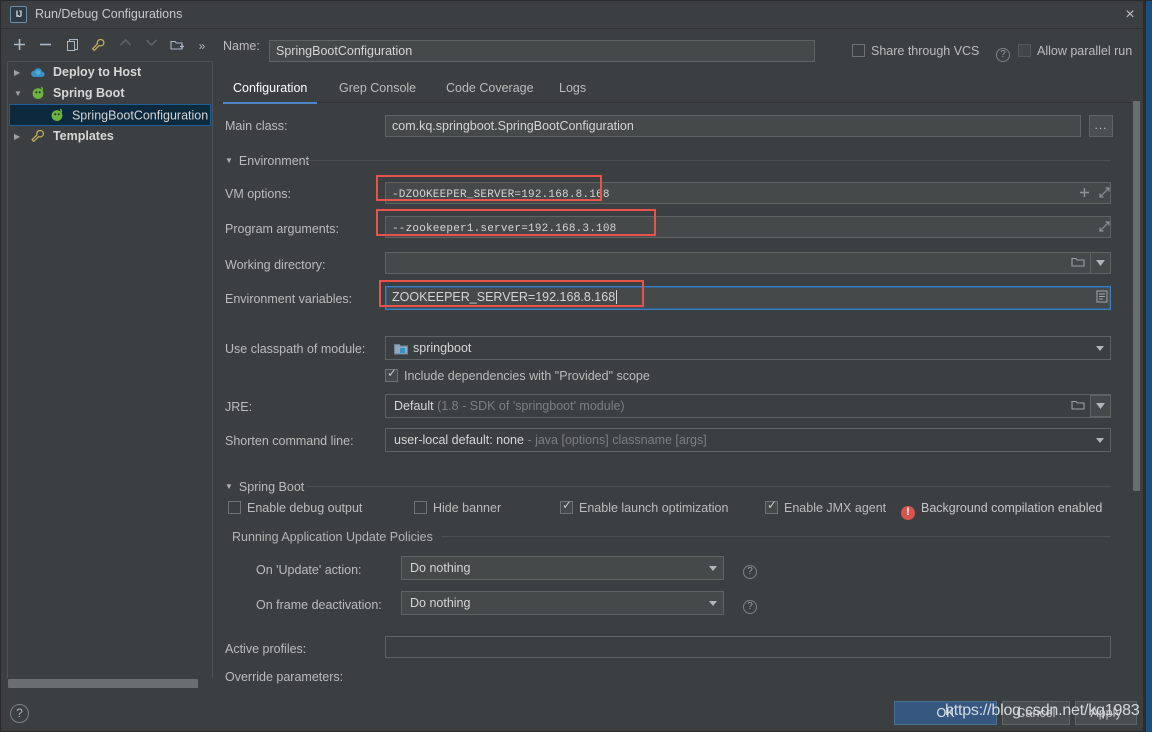 This screenshot has width=1152, height=732. What do you see at coordinates (1104, 193) in the screenshot?
I see `vm-options-expand-icon` at bounding box center [1104, 193].